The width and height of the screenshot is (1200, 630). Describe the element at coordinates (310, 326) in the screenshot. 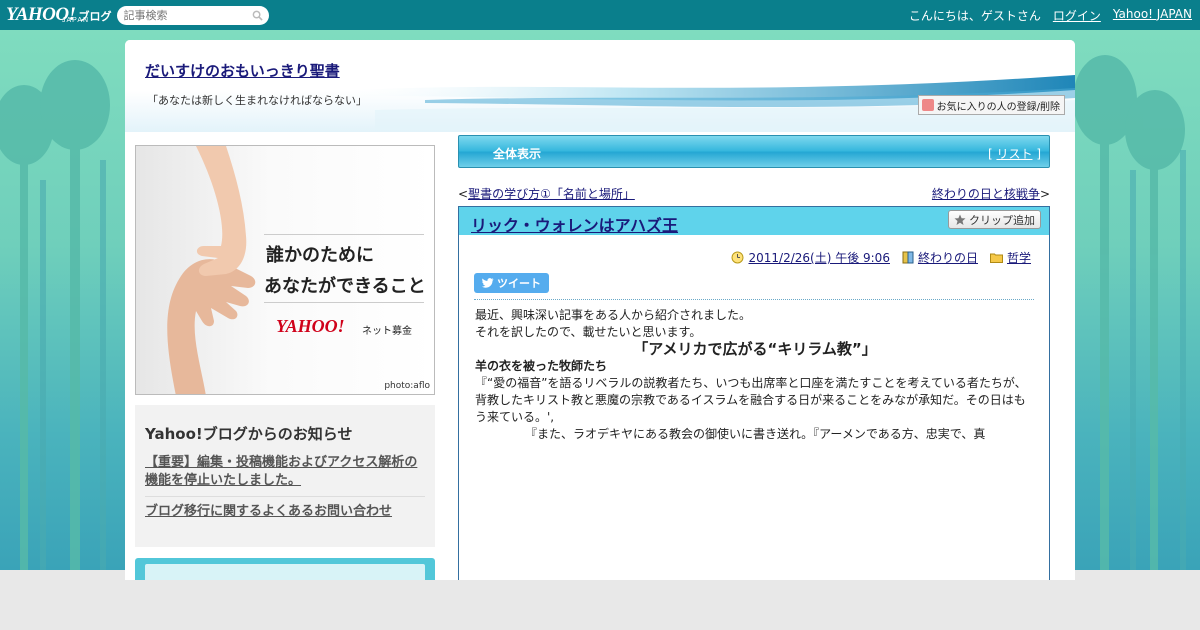

I see `ad-yahoo-logo: YAHOO!` at that location.